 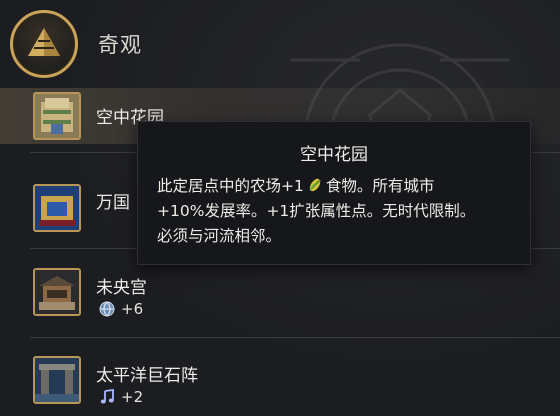 What do you see at coordinates (147, 376) in the screenshot?
I see `wonder-name: 太平洋巨石阵` at bounding box center [147, 376].